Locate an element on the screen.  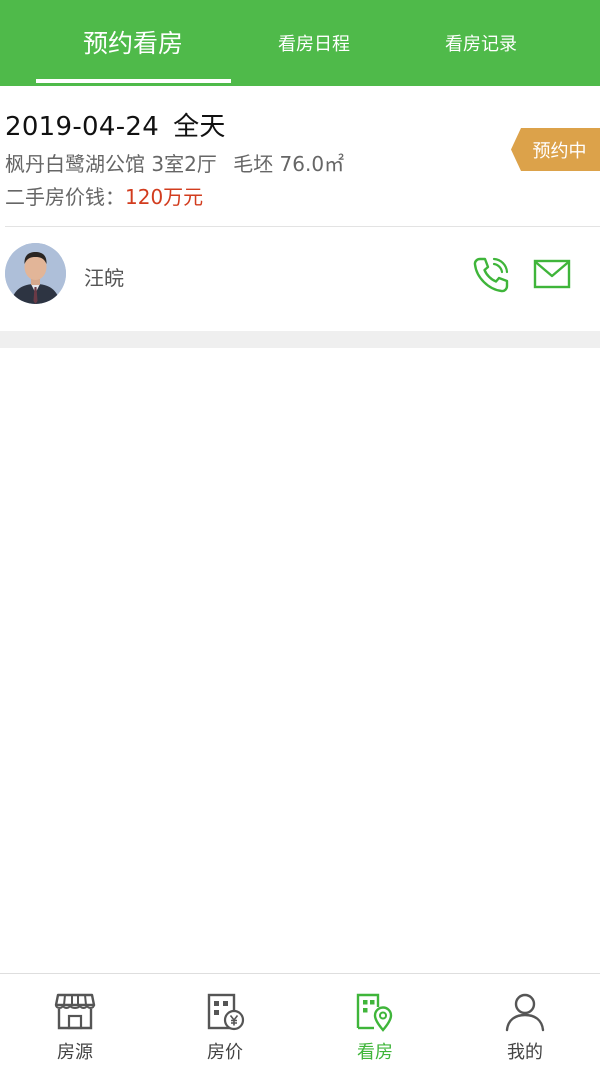
tab-viewing-records: 看房记录 is located at coordinates (481, 43).